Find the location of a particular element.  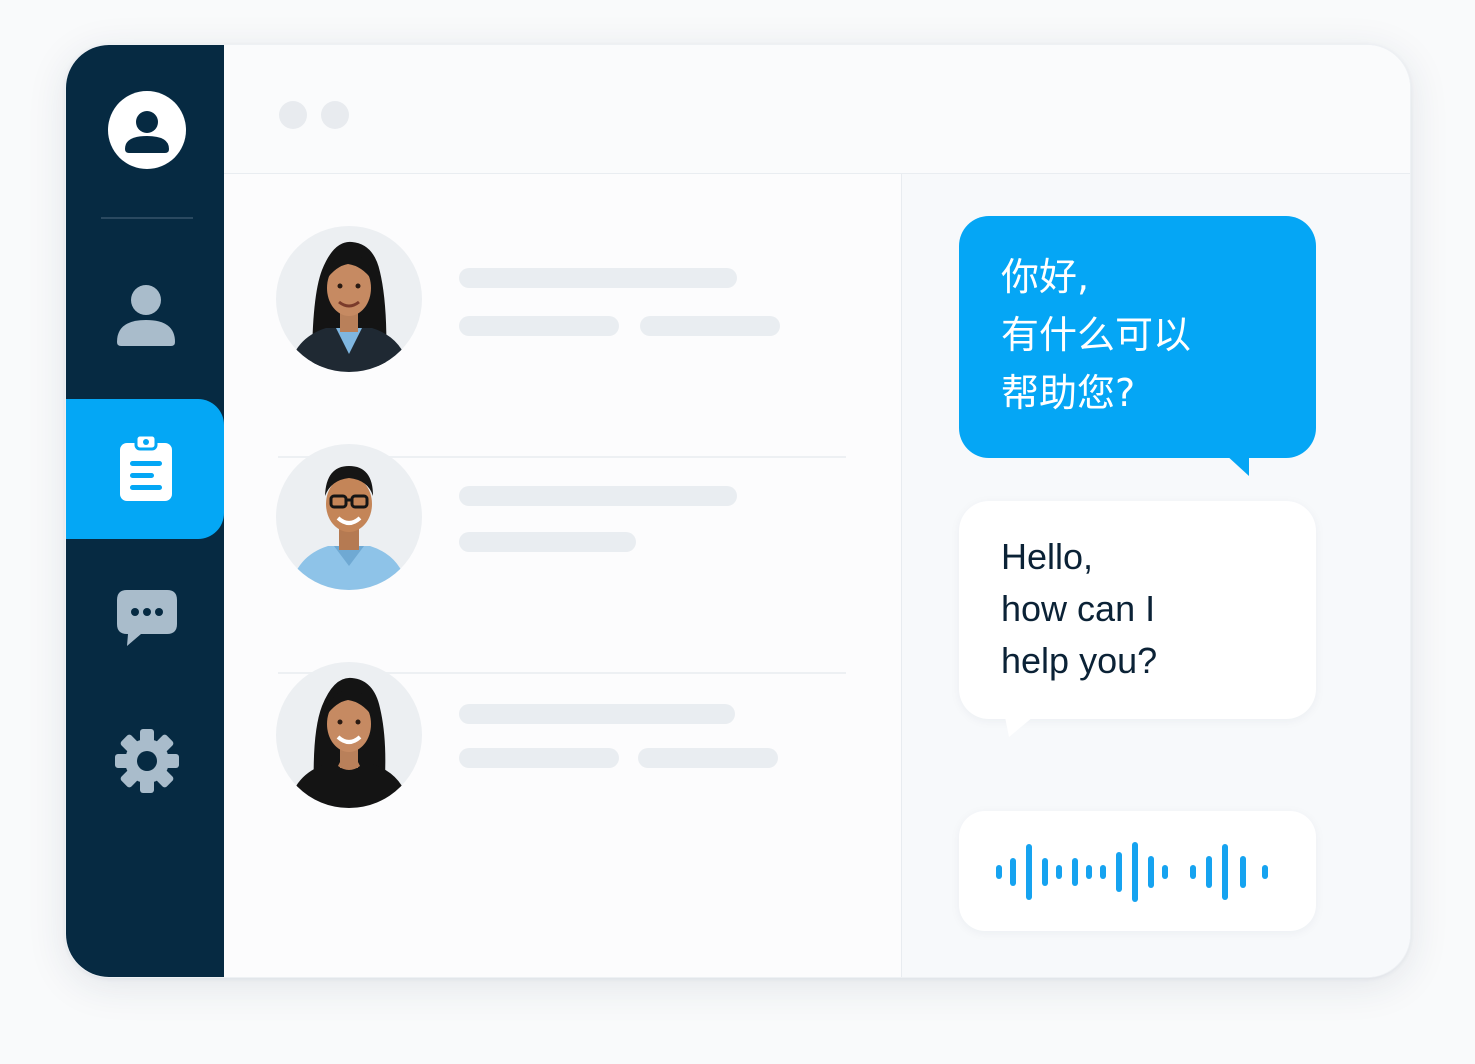

chat-bubble-icon is located at coordinates (147, 618).